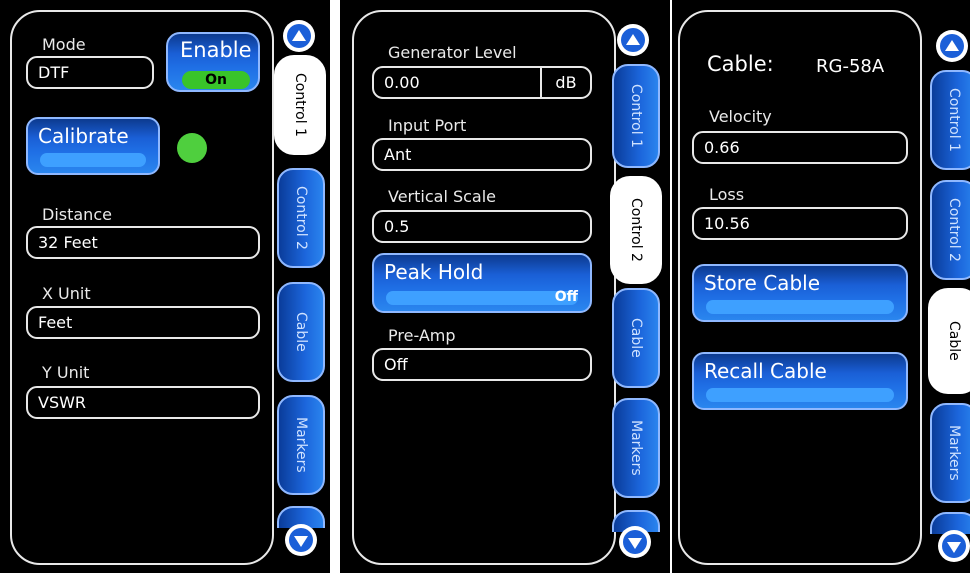 The height and width of the screenshot is (573, 970). What do you see at coordinates (762, 283) in the screenshot?
I see `store-cable-button-label: Store Cable` at bounding box center [762, 283].